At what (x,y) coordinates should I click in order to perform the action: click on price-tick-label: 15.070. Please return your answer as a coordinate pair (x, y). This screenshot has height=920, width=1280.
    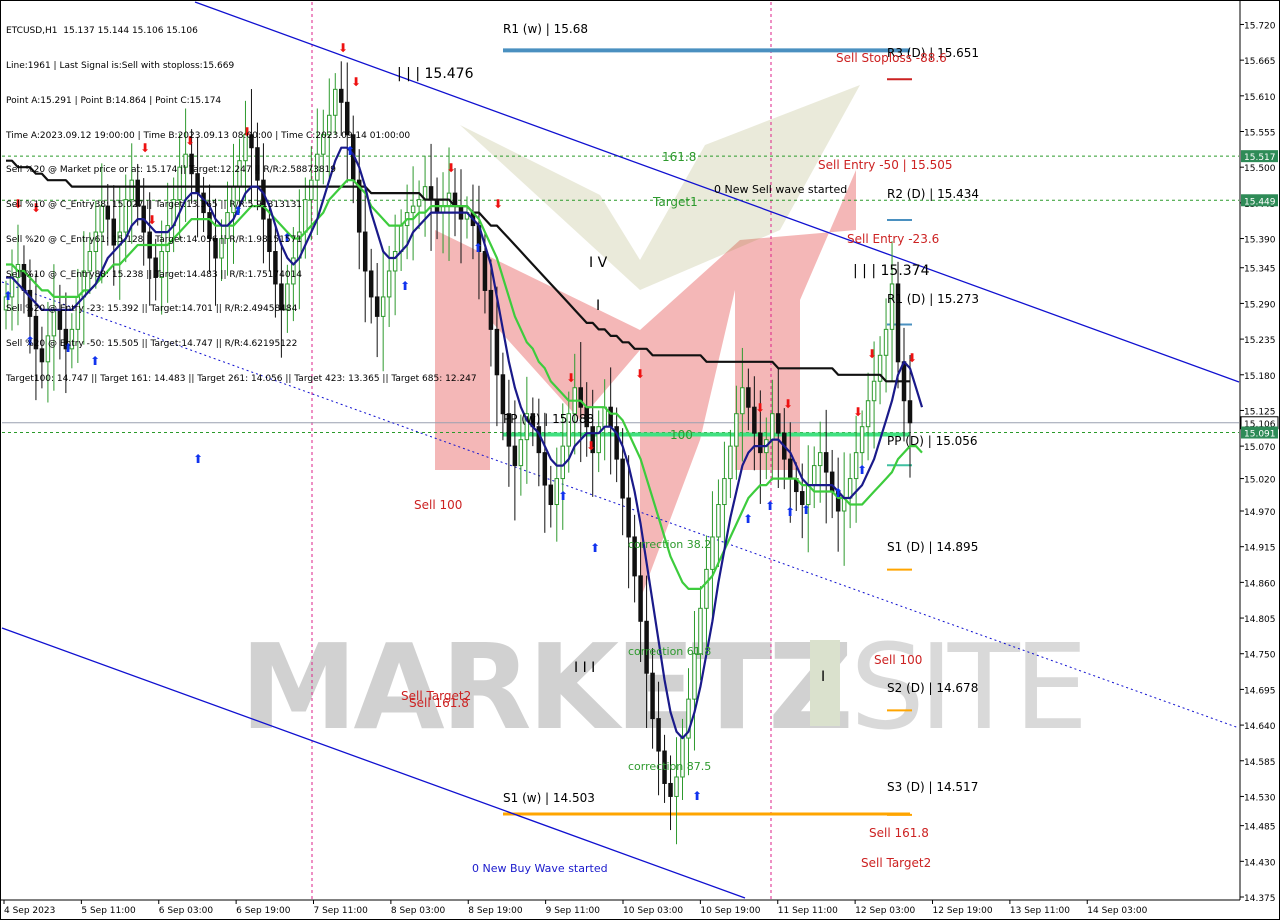
    Looking at the image, I should click on (1260, 448).